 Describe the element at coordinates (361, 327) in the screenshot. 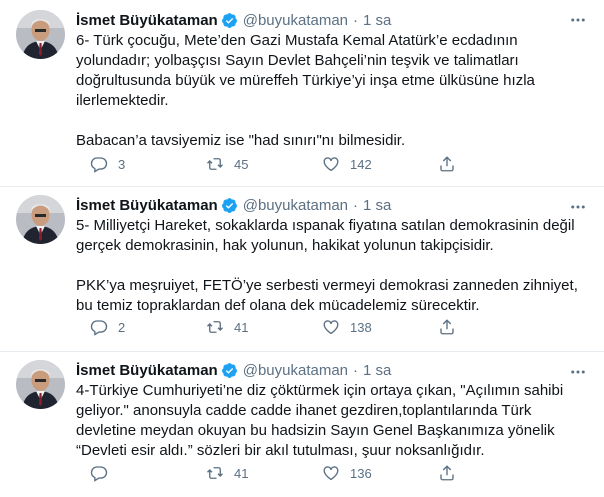

I see `like-count: 138` at that location.